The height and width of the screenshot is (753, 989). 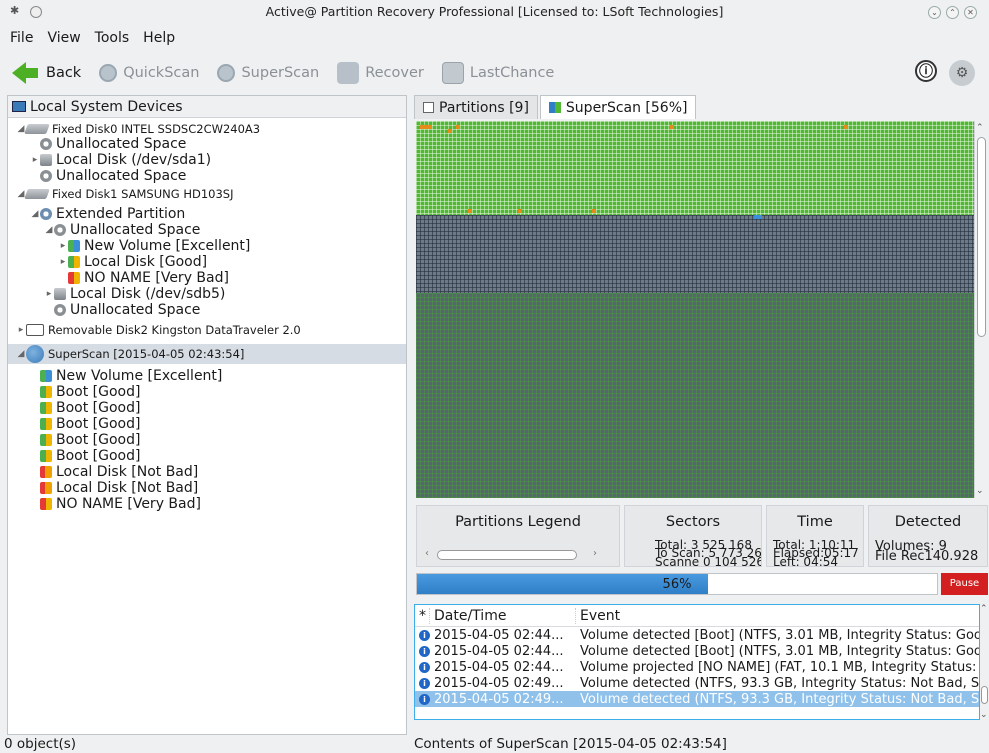 What do you see at coordinates (981, 237) in the screenshot?
I see `scroll-thumb` at bounding box center [981, 237].